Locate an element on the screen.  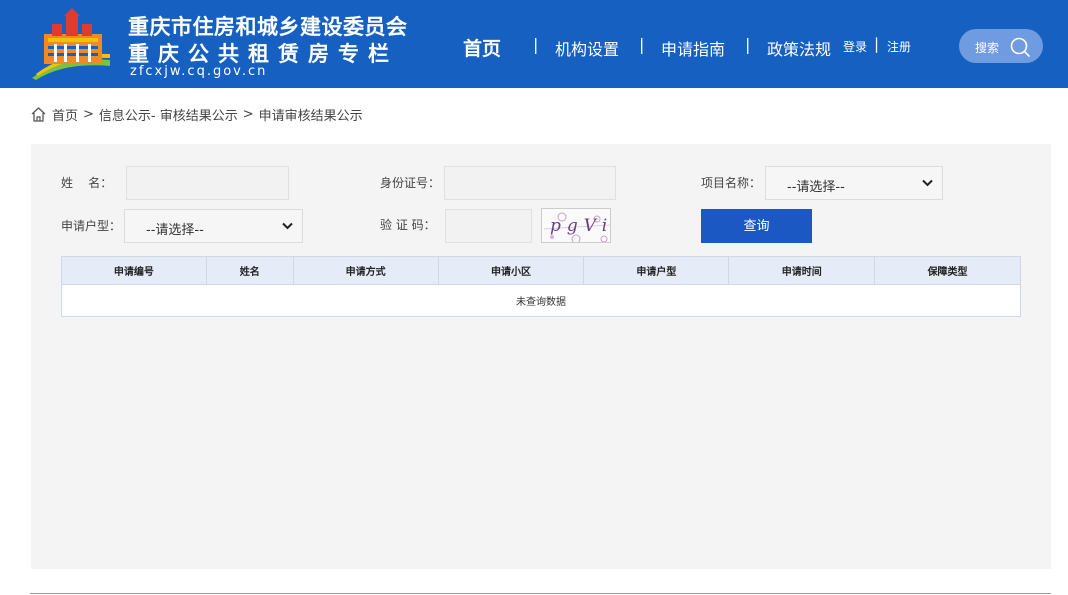
breadcrumb-info-disclosure: 信息公示- 审核结果公示 is located at coordinates (168, 114).